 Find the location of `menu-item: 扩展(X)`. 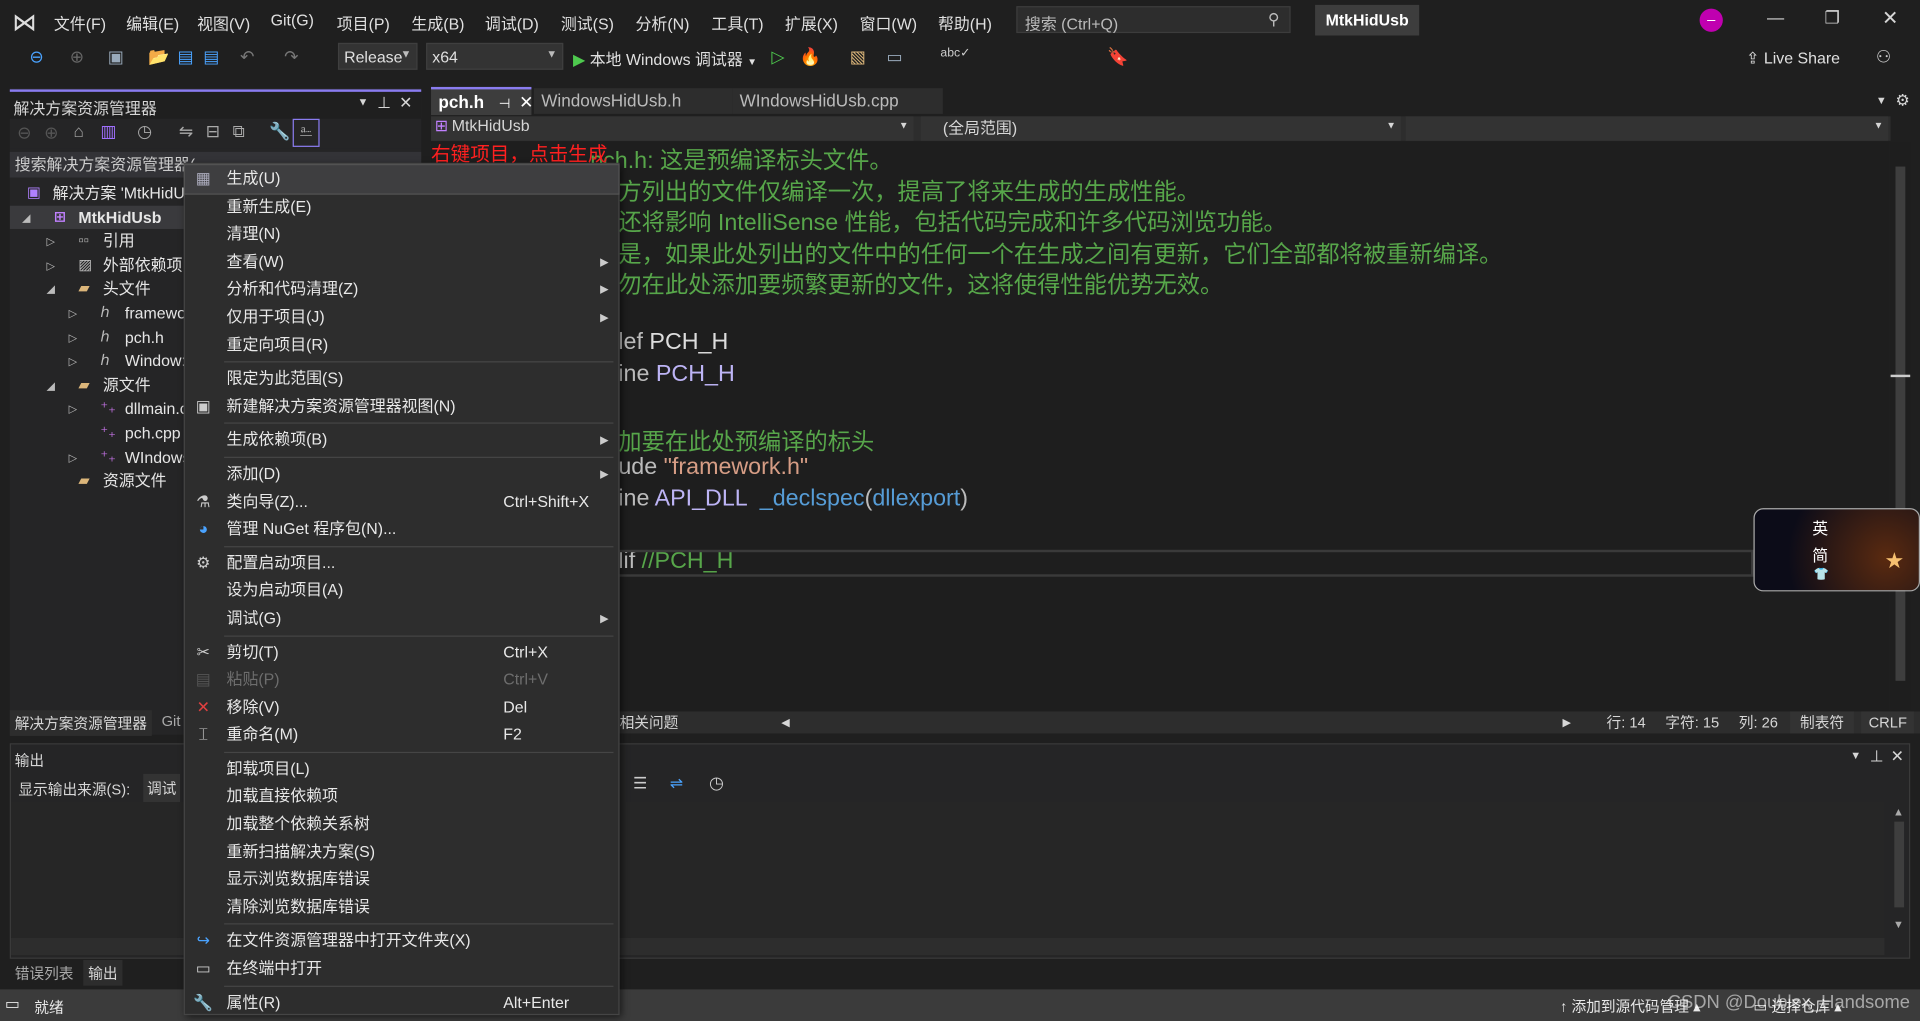

menu-item: 扩展(X) is located at coordinates (811, 22).